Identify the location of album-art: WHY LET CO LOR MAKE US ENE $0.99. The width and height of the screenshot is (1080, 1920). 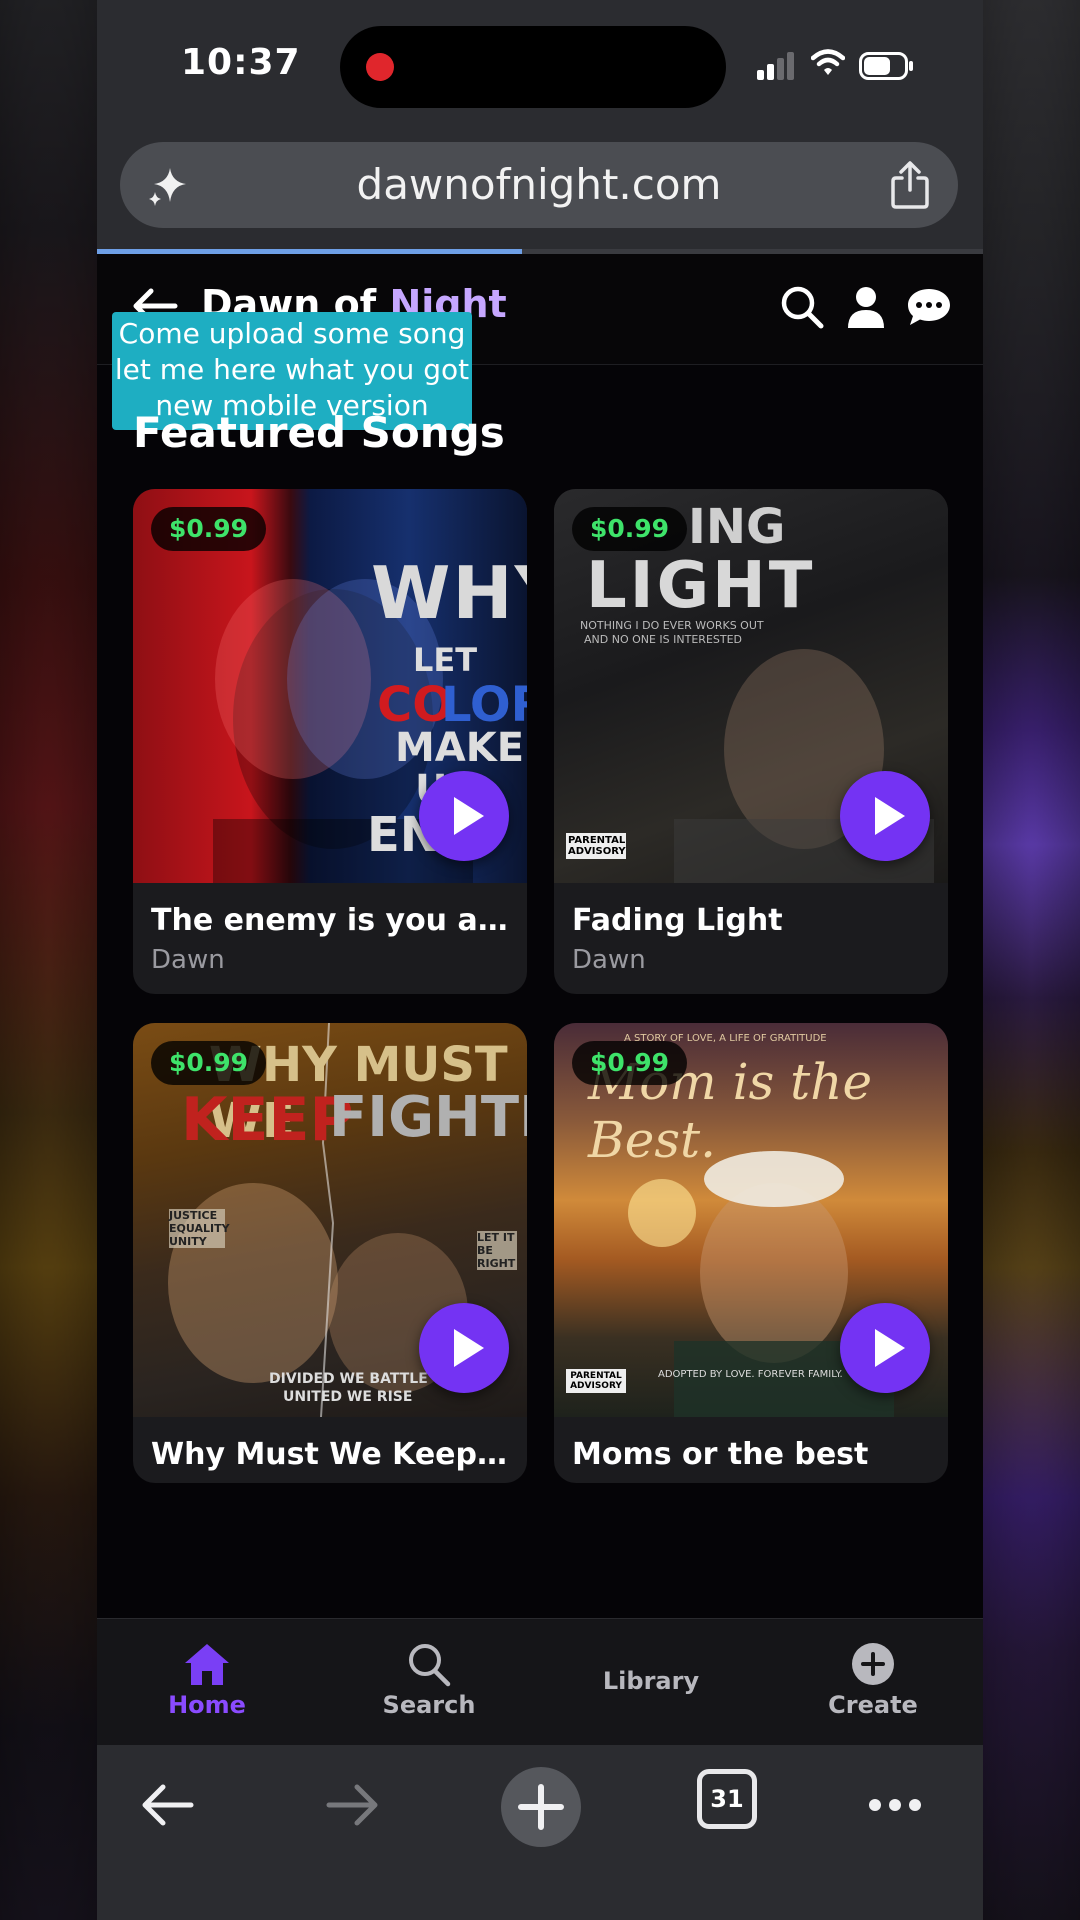
(330, 686).